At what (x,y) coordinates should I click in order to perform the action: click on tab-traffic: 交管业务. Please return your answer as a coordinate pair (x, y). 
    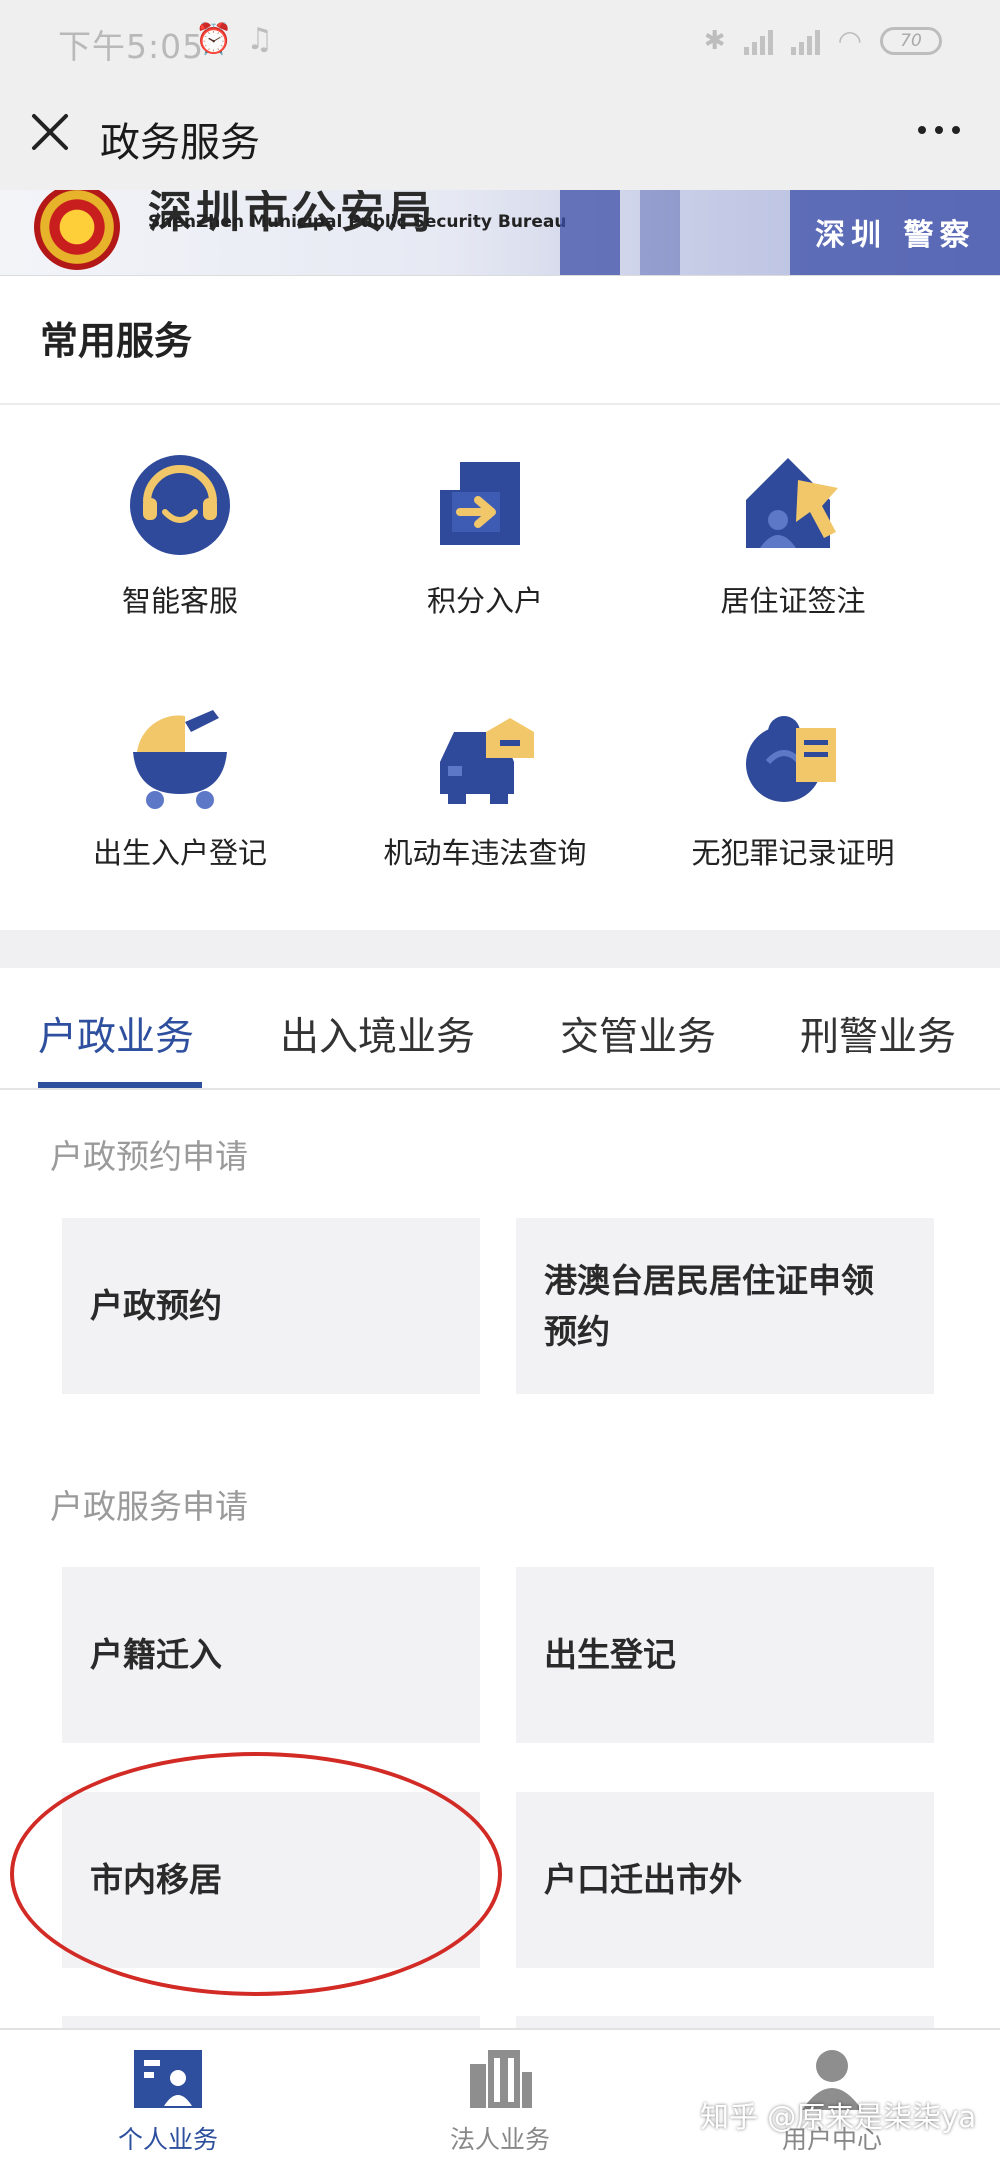
    Looking at the image, I should click on (638, 1034).